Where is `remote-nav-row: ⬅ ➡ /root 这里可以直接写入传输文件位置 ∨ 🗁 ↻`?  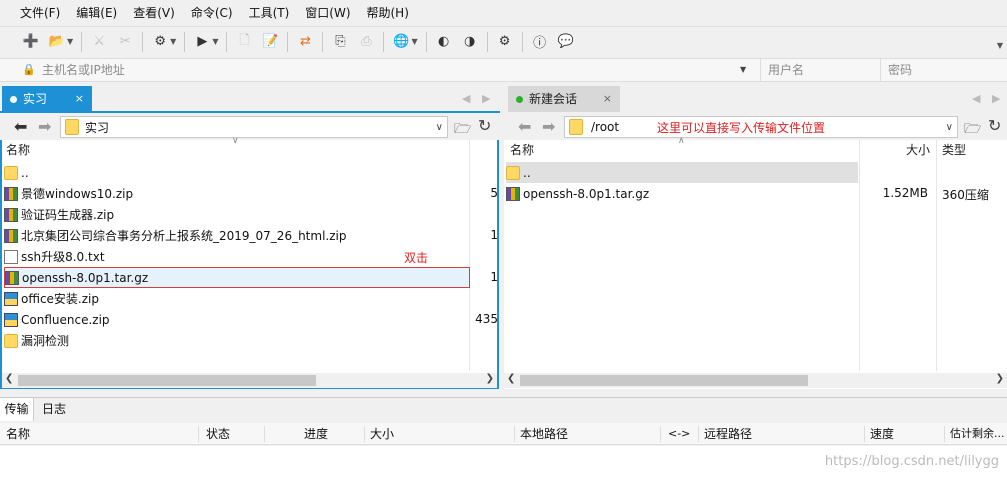
remote-nav-row: ⬅ ➡ /root 这里可以直接写入传输文件位置 ∨ 🗁 ↻ is located at coordinates (755, 127).